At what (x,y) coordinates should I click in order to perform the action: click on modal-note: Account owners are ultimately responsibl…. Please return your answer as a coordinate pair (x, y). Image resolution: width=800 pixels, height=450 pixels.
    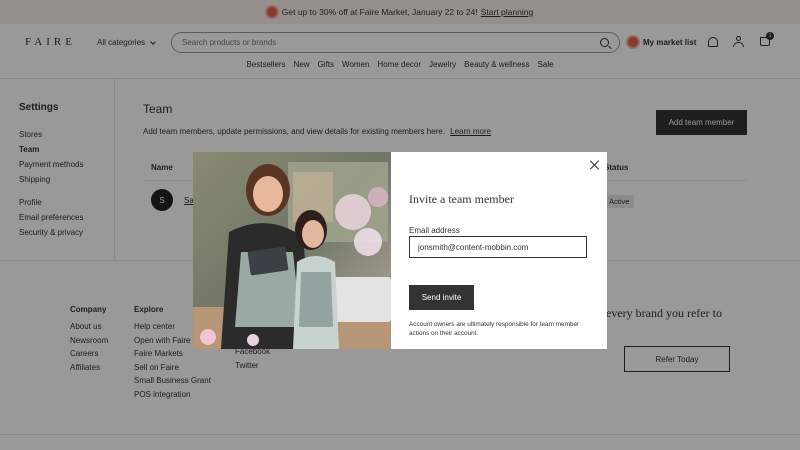
    Looking at the image, I should click on (494, 329).